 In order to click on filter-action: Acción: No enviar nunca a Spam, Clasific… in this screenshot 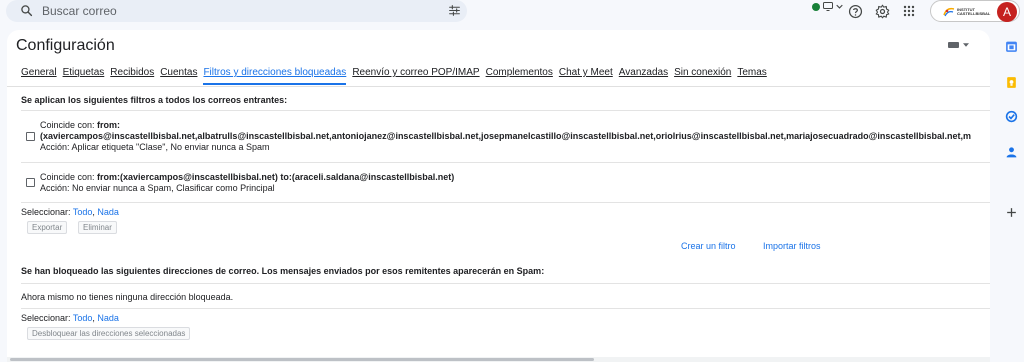, I will do `click(157, 188)`.